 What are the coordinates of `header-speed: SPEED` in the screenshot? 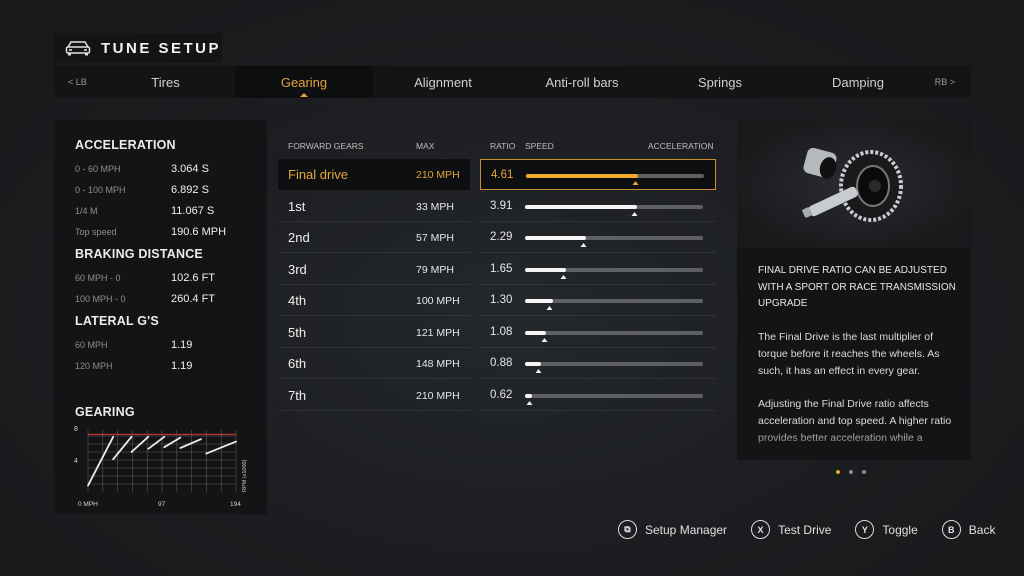 It's located at (539, 146).